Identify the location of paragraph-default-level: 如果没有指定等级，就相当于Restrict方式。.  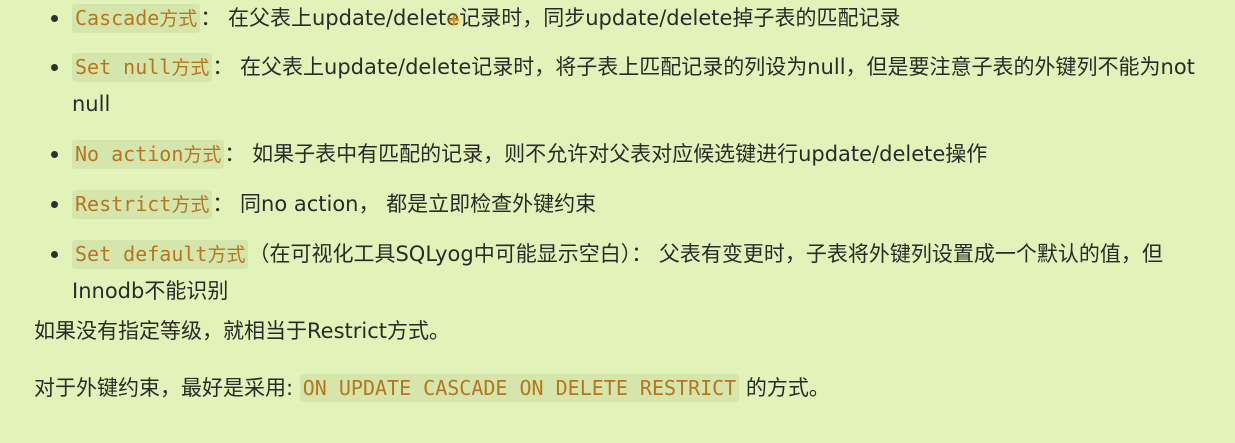
(242, 331).